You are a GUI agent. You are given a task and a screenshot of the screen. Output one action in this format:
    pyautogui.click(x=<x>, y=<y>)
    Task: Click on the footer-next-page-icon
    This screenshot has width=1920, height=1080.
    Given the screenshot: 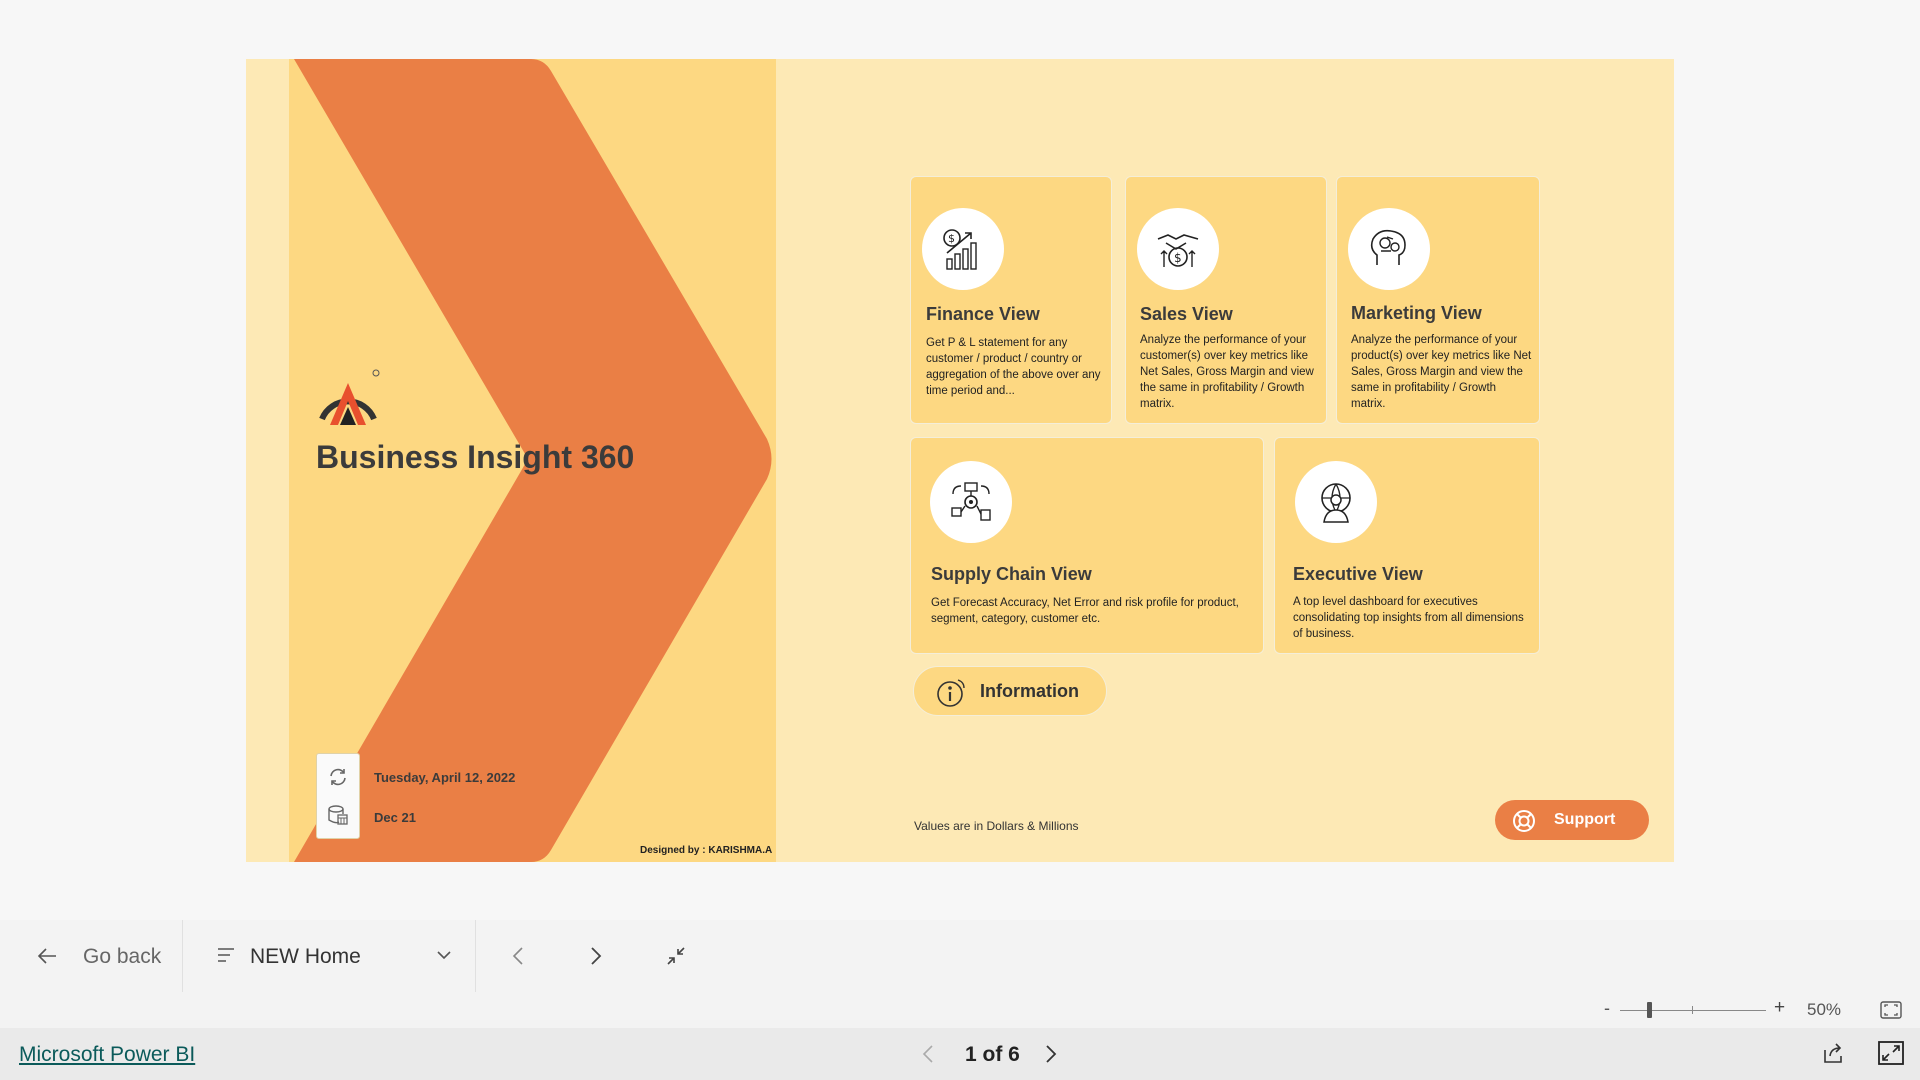 What is the action you would take?
    pyautogui.click(x=1051, y=1054)
    